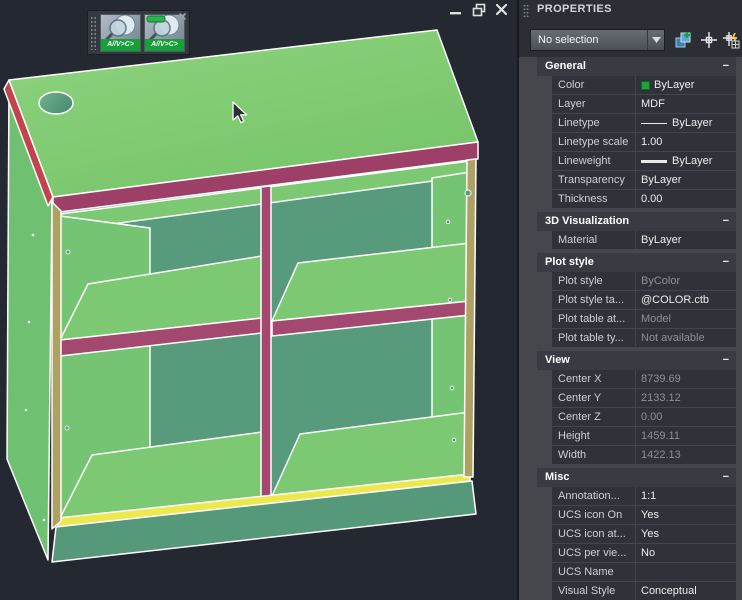  I want to click on section-header-misc: Misc −, so click(636, 477).